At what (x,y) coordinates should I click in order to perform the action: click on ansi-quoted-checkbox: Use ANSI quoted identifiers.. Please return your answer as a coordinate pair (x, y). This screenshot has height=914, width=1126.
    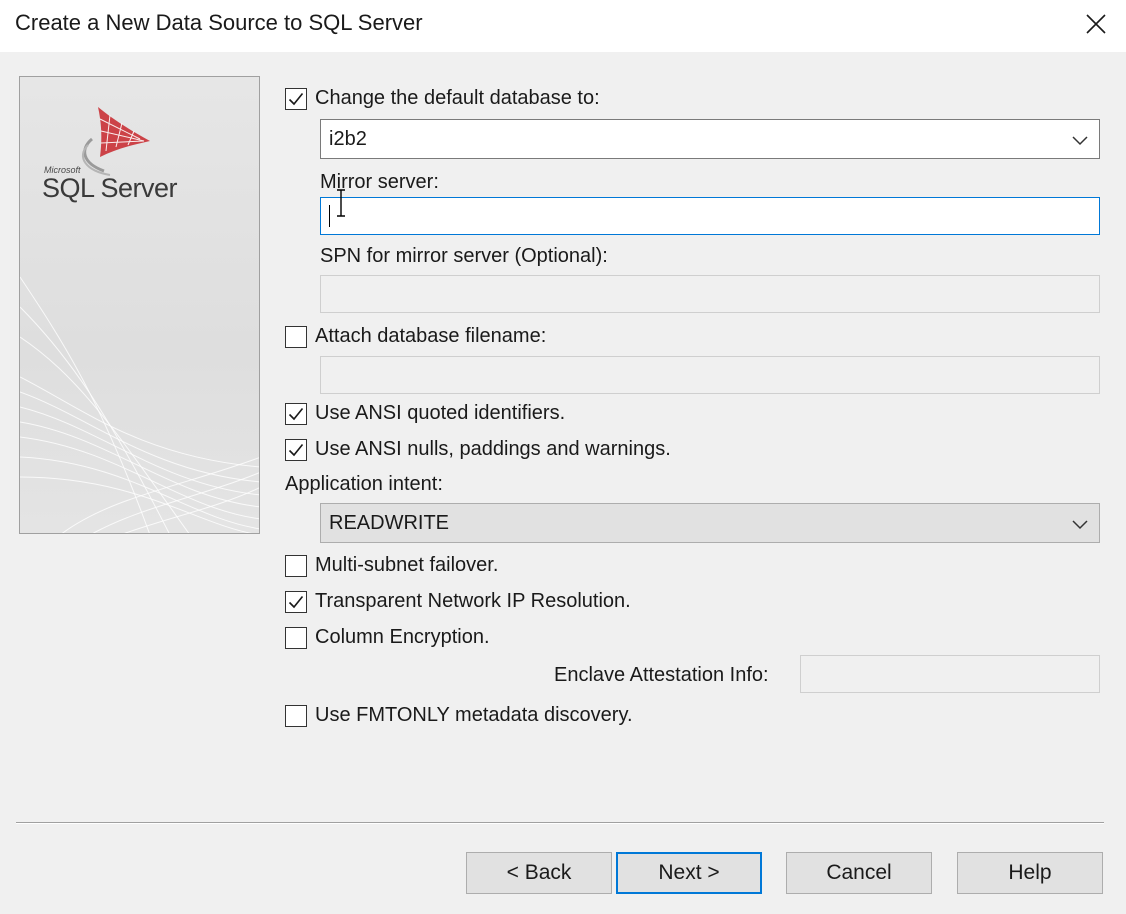
    Looking at the image, I should click on (425, 413).